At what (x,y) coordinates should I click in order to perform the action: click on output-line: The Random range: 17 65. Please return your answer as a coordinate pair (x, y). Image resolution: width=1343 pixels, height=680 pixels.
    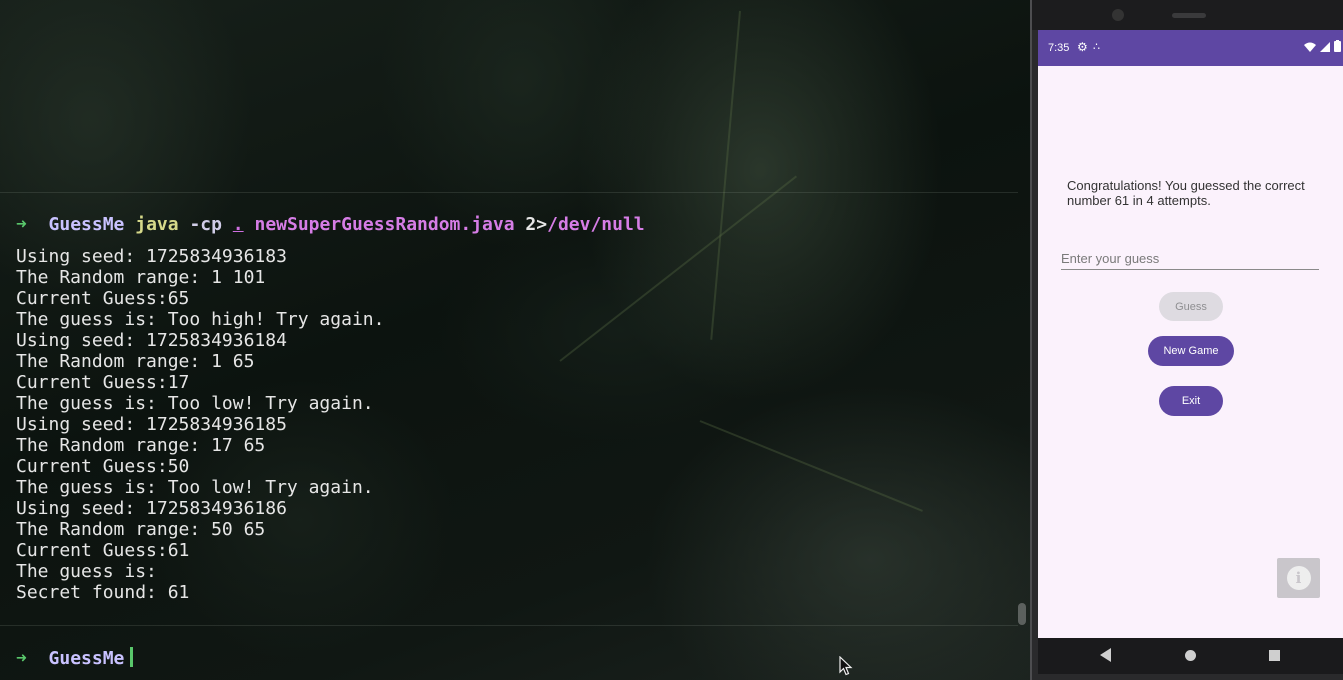
    Looking at the image, I should click on (141, 445).